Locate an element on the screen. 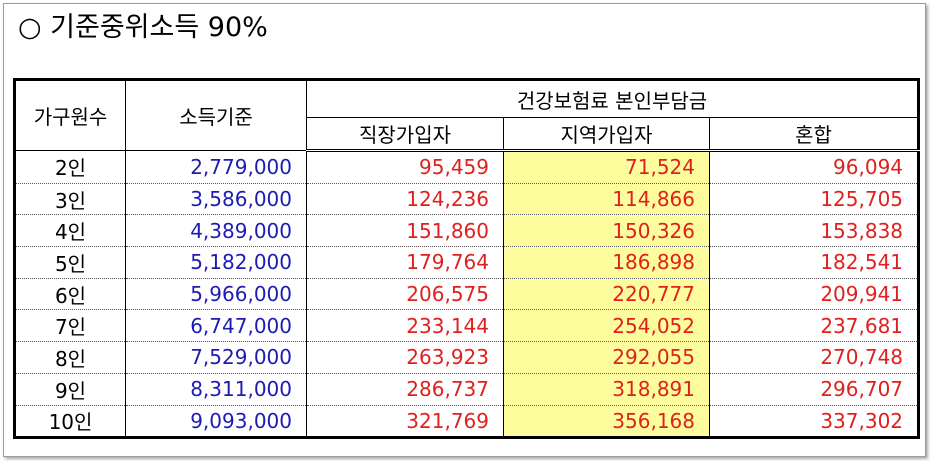  household-size-cell: 2인 is located at coordinates (70, 167).